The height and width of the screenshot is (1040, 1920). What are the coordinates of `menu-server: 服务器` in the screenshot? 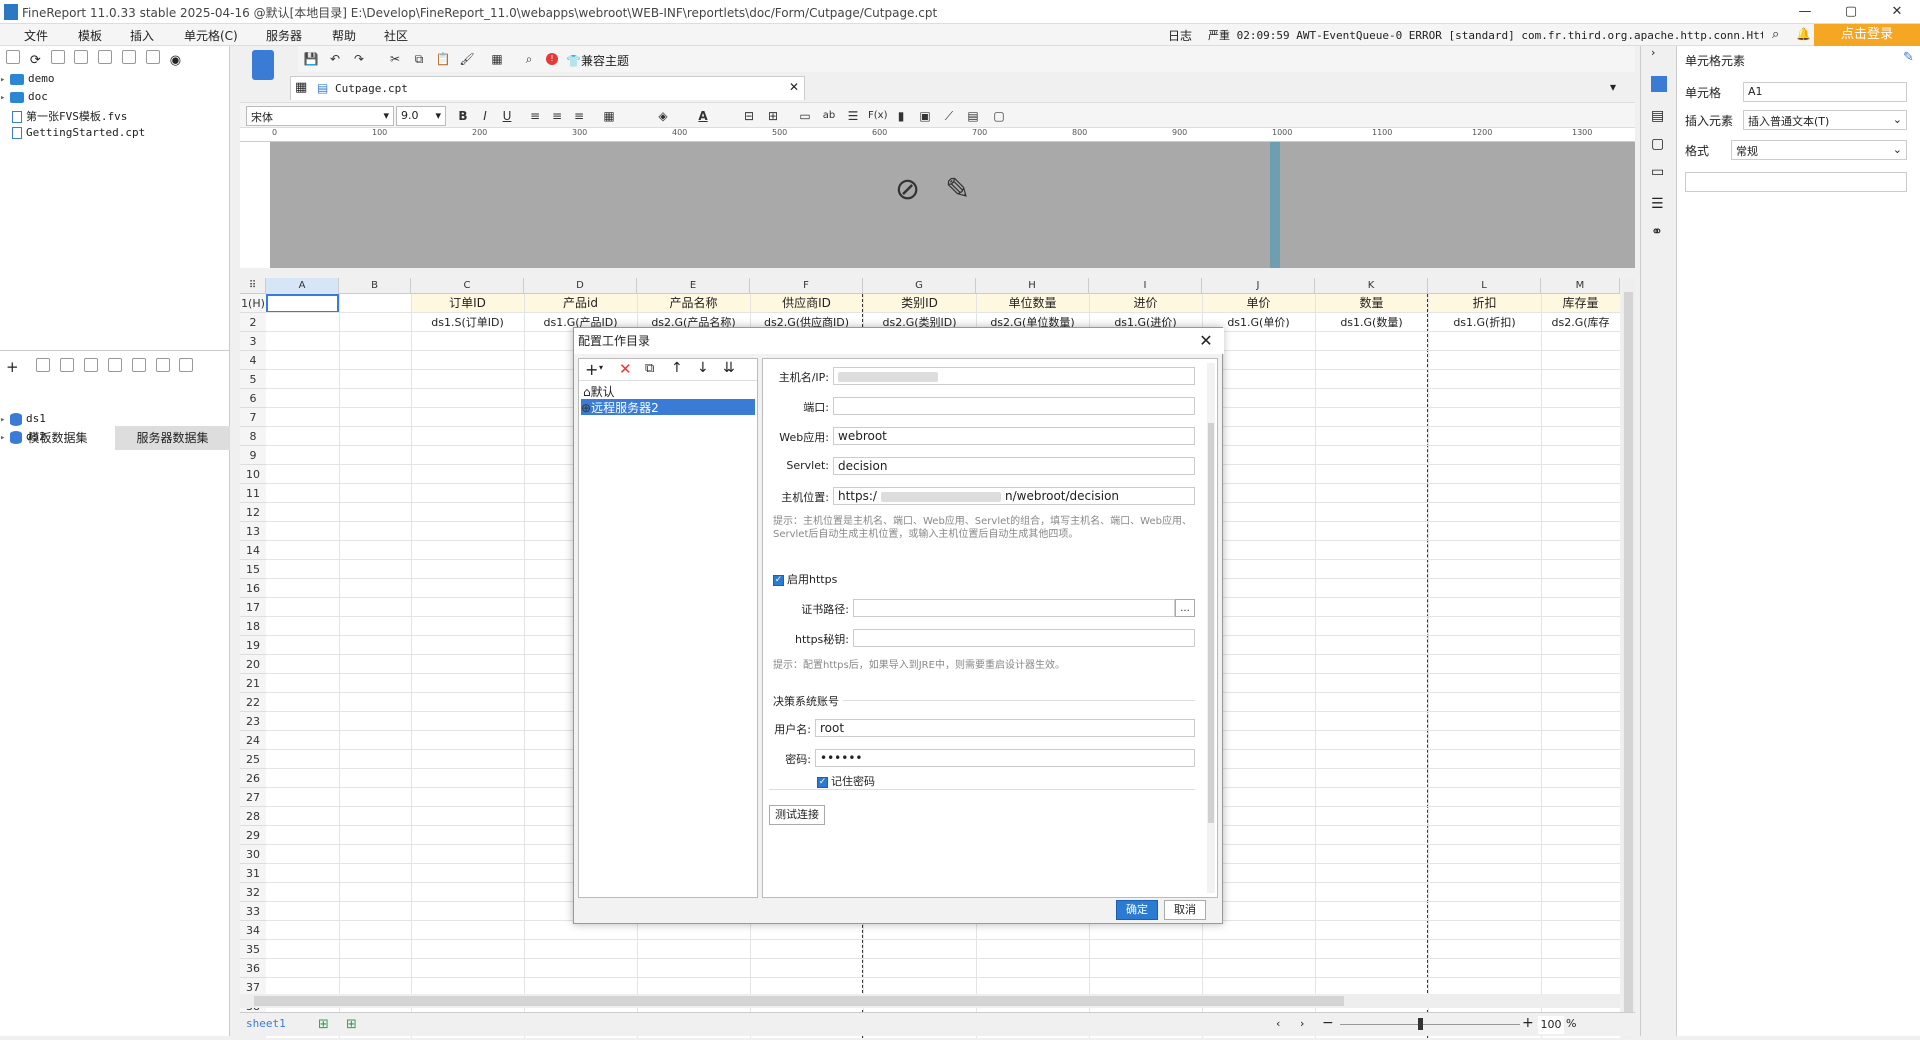 It's located at (284, 35).